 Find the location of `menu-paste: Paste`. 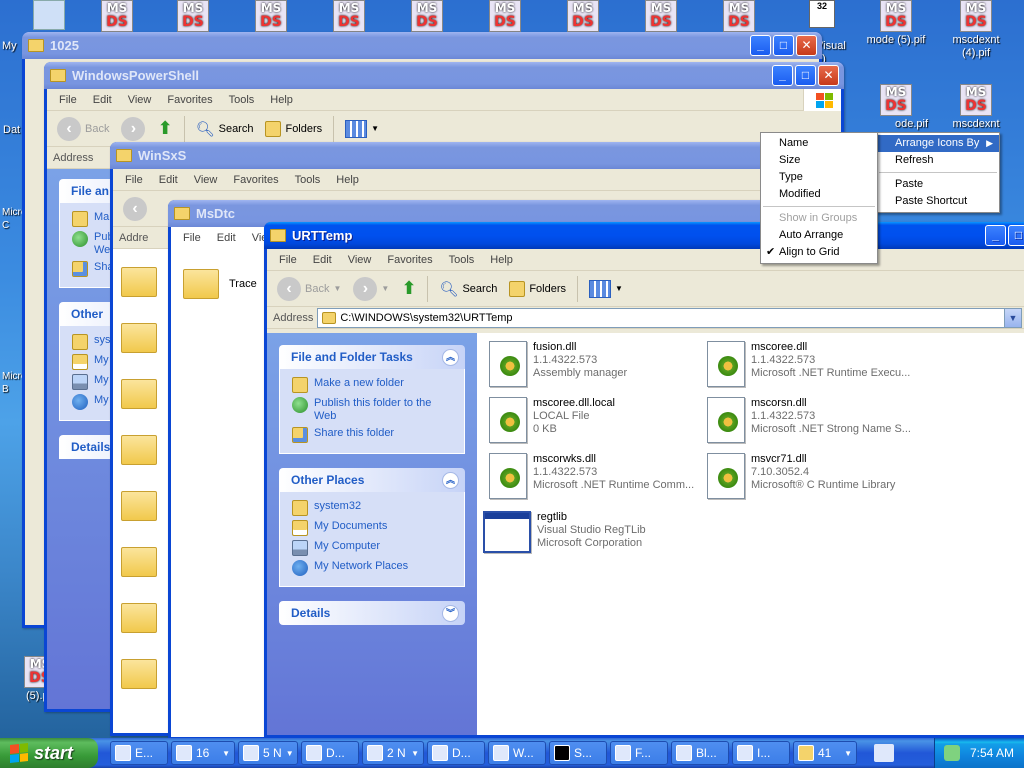

menu-paste: Paste is located at coordinates (938, 184).